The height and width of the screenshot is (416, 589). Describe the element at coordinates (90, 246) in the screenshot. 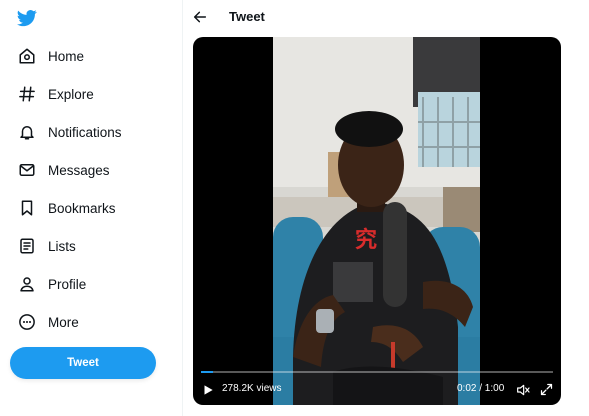

I see `nav-lists: Lists` at that location.